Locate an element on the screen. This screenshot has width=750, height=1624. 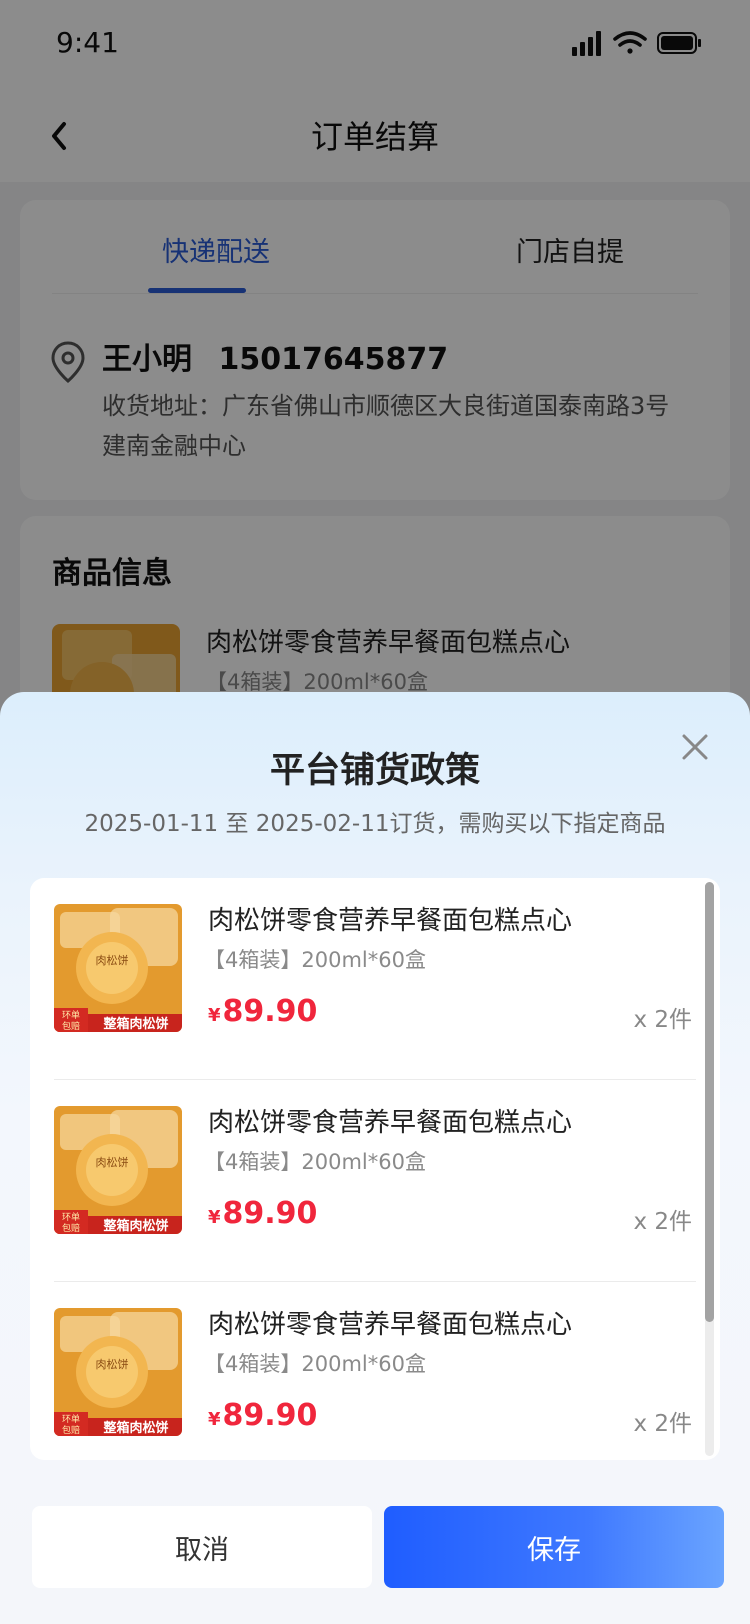
modal-title: 平台铺货政策 is located at coordinates (374, 771).